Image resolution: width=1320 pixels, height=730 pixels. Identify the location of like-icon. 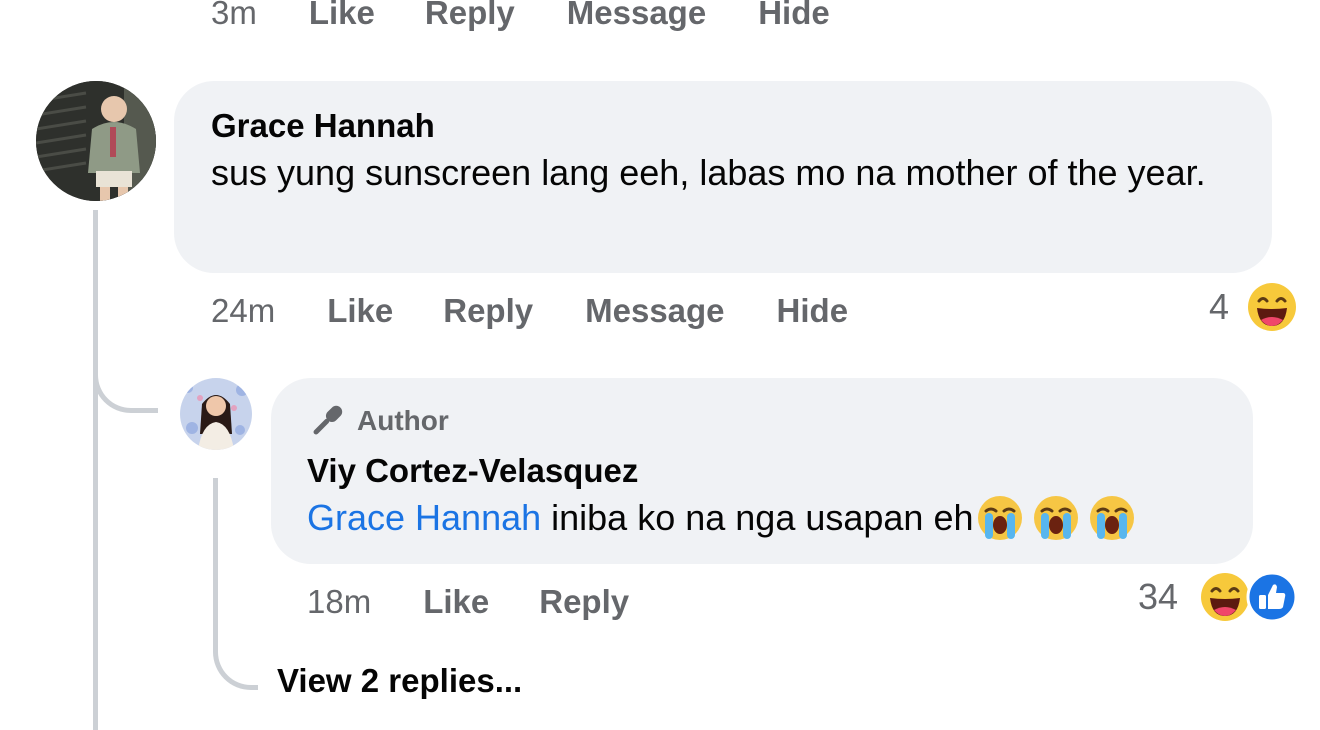
(1272, 597).